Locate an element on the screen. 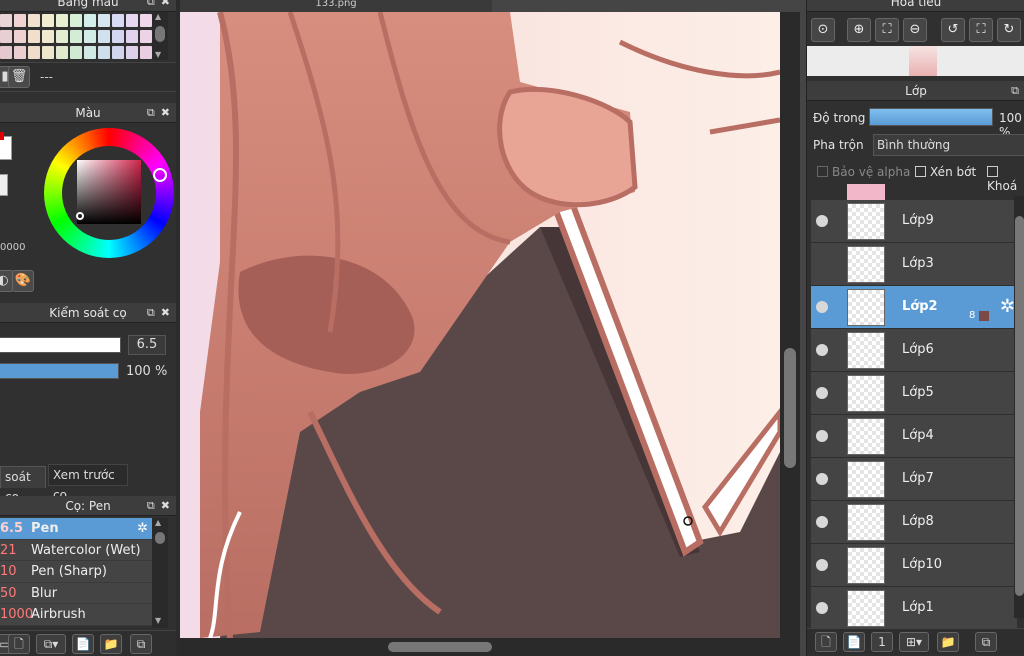 Image resolution: width=1024 pixels, height=656 pixels. lock-checkbox: Khoá is located at coordinates (1005, 179).